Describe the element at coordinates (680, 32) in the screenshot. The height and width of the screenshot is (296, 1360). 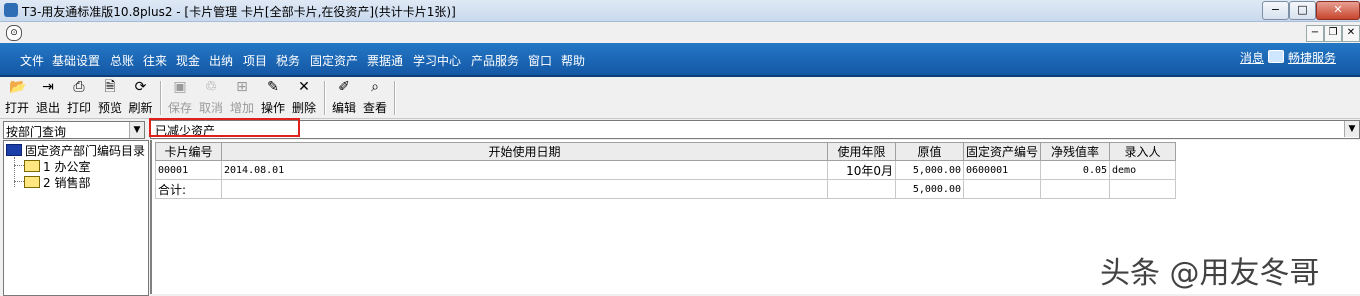
I see `mdi-control-row: ⊙ − ❐ ✕` at that location.